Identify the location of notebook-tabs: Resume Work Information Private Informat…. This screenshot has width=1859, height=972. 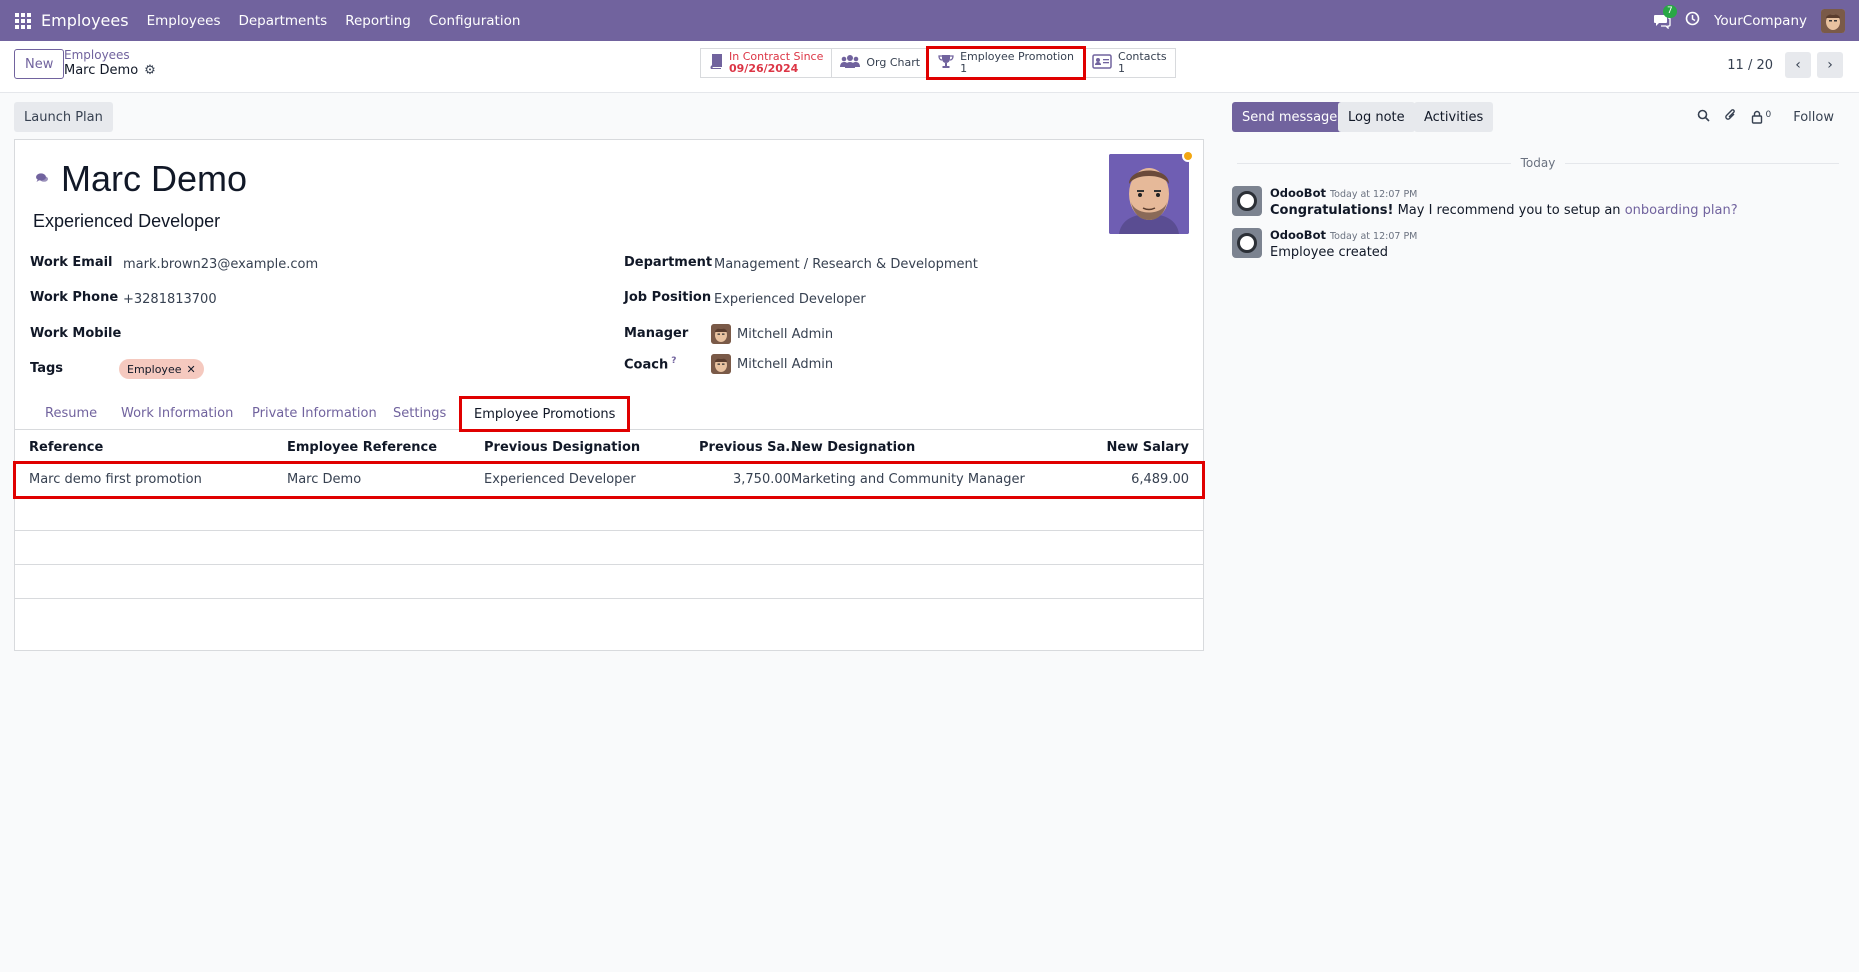
(609, 414).